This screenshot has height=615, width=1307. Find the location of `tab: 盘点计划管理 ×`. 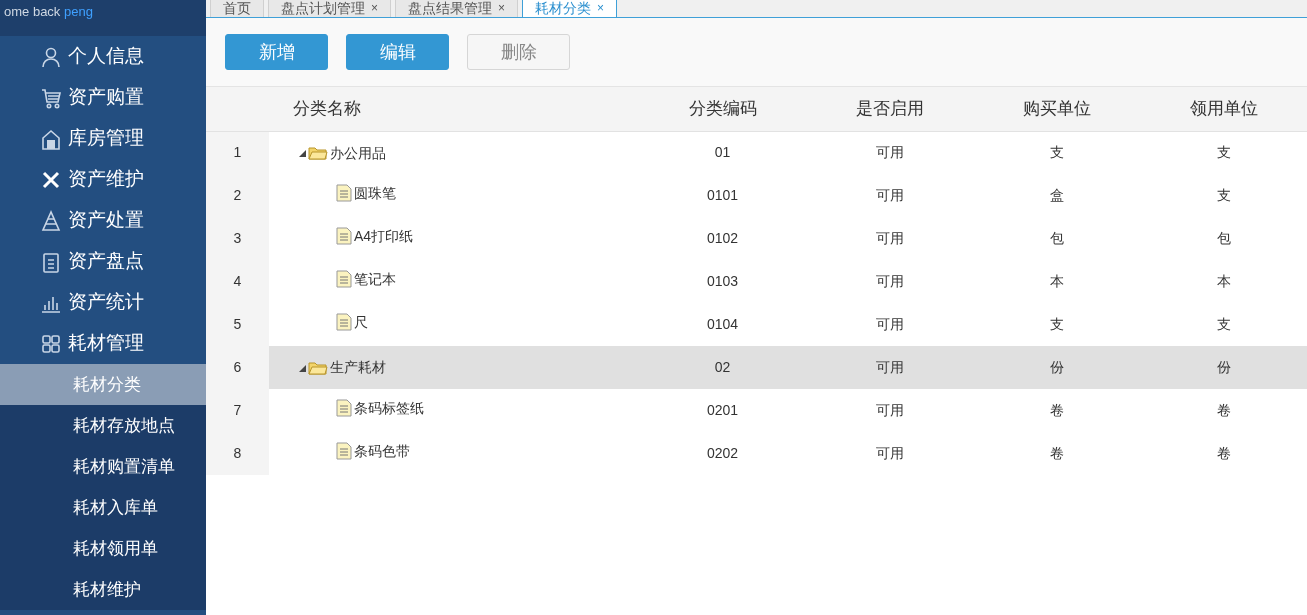

tab: 盘点计划管理 × is located at coordinates (329, 8).